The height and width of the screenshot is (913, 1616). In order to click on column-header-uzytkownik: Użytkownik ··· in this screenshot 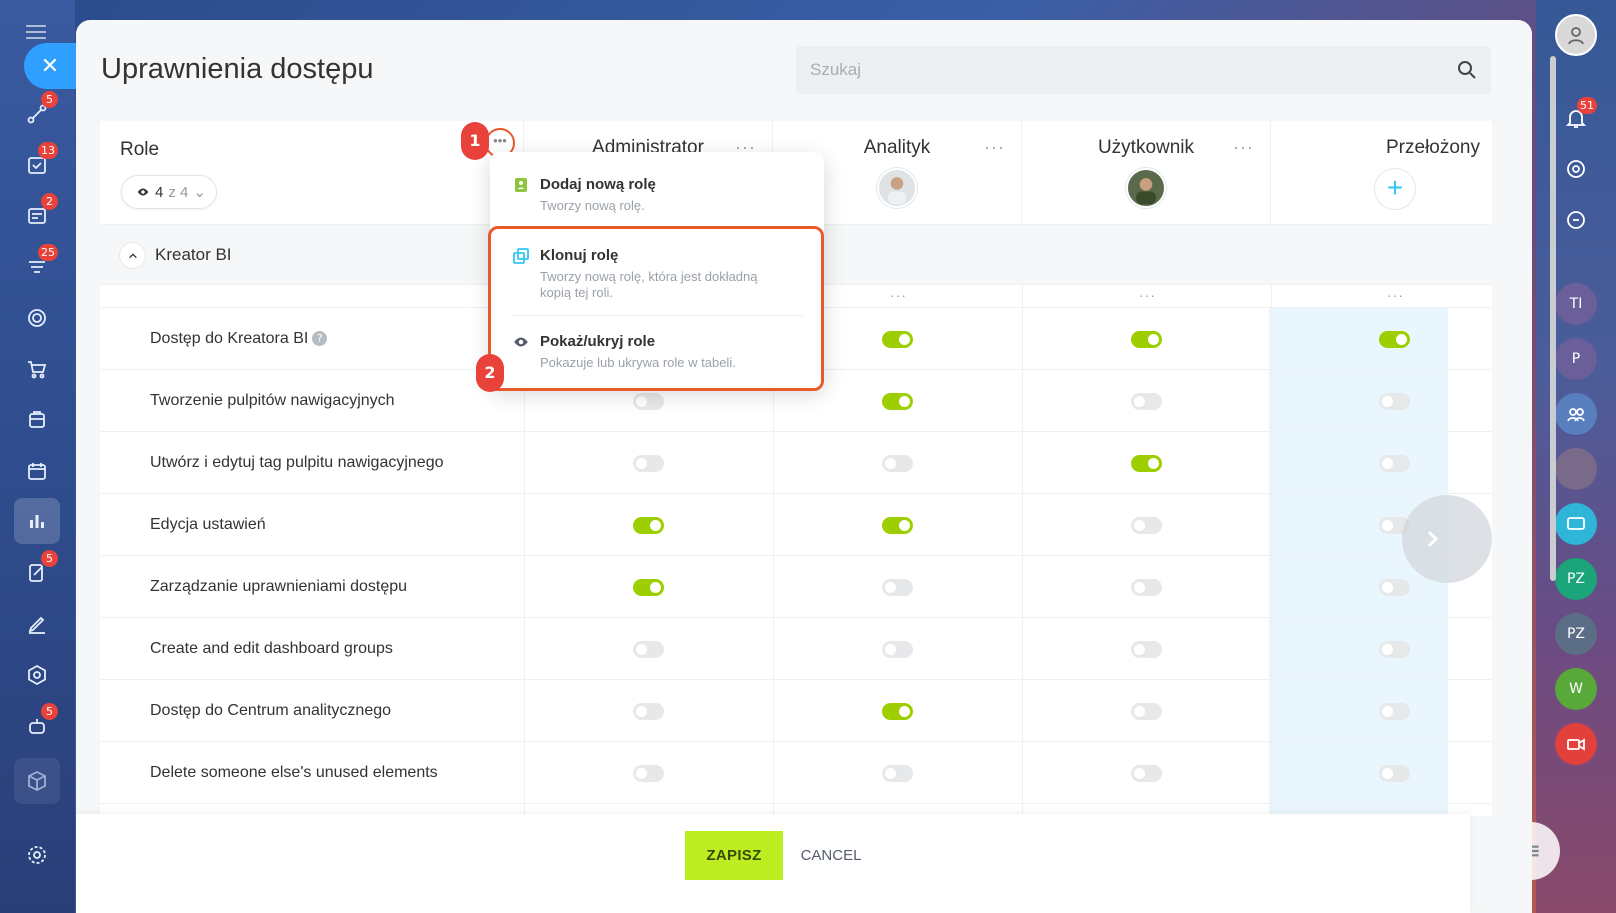, I will do `click(1146, 173)`.